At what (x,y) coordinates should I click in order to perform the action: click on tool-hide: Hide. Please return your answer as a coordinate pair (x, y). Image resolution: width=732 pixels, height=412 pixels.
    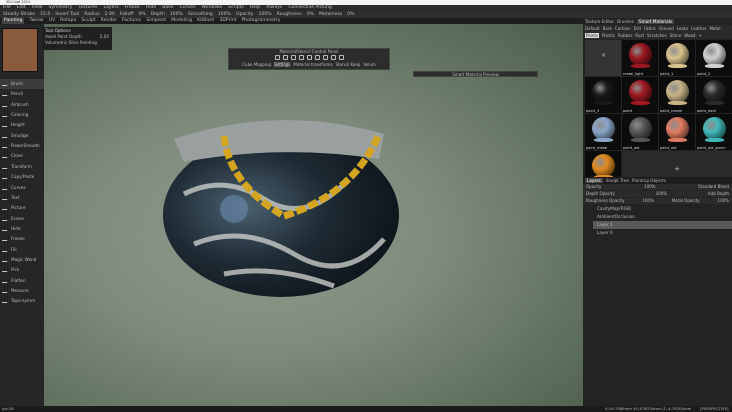
    Looking at the image, I should click on (22, 229).